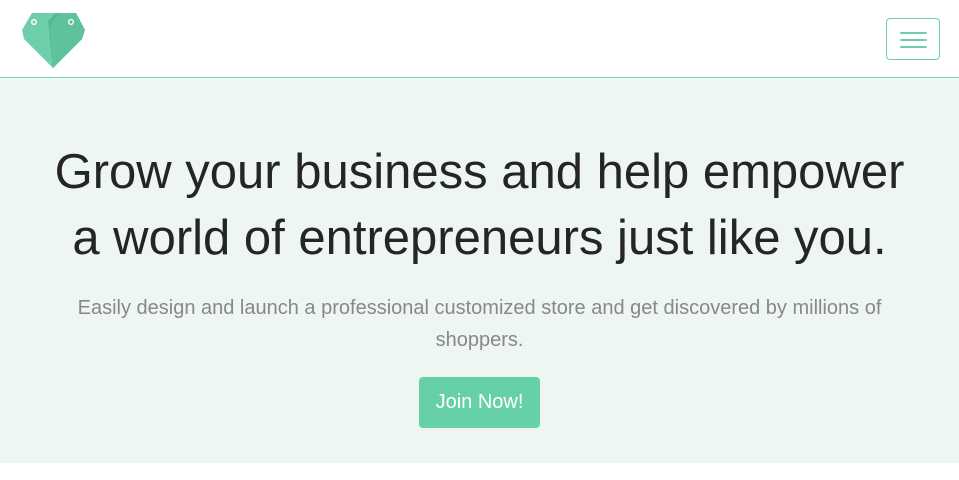 Image resolution: width=959 pixels, height=480 pixels. Describe the element at coordinates (913, 39) in the screenshot. I see `menu-toggle-button` at that location.